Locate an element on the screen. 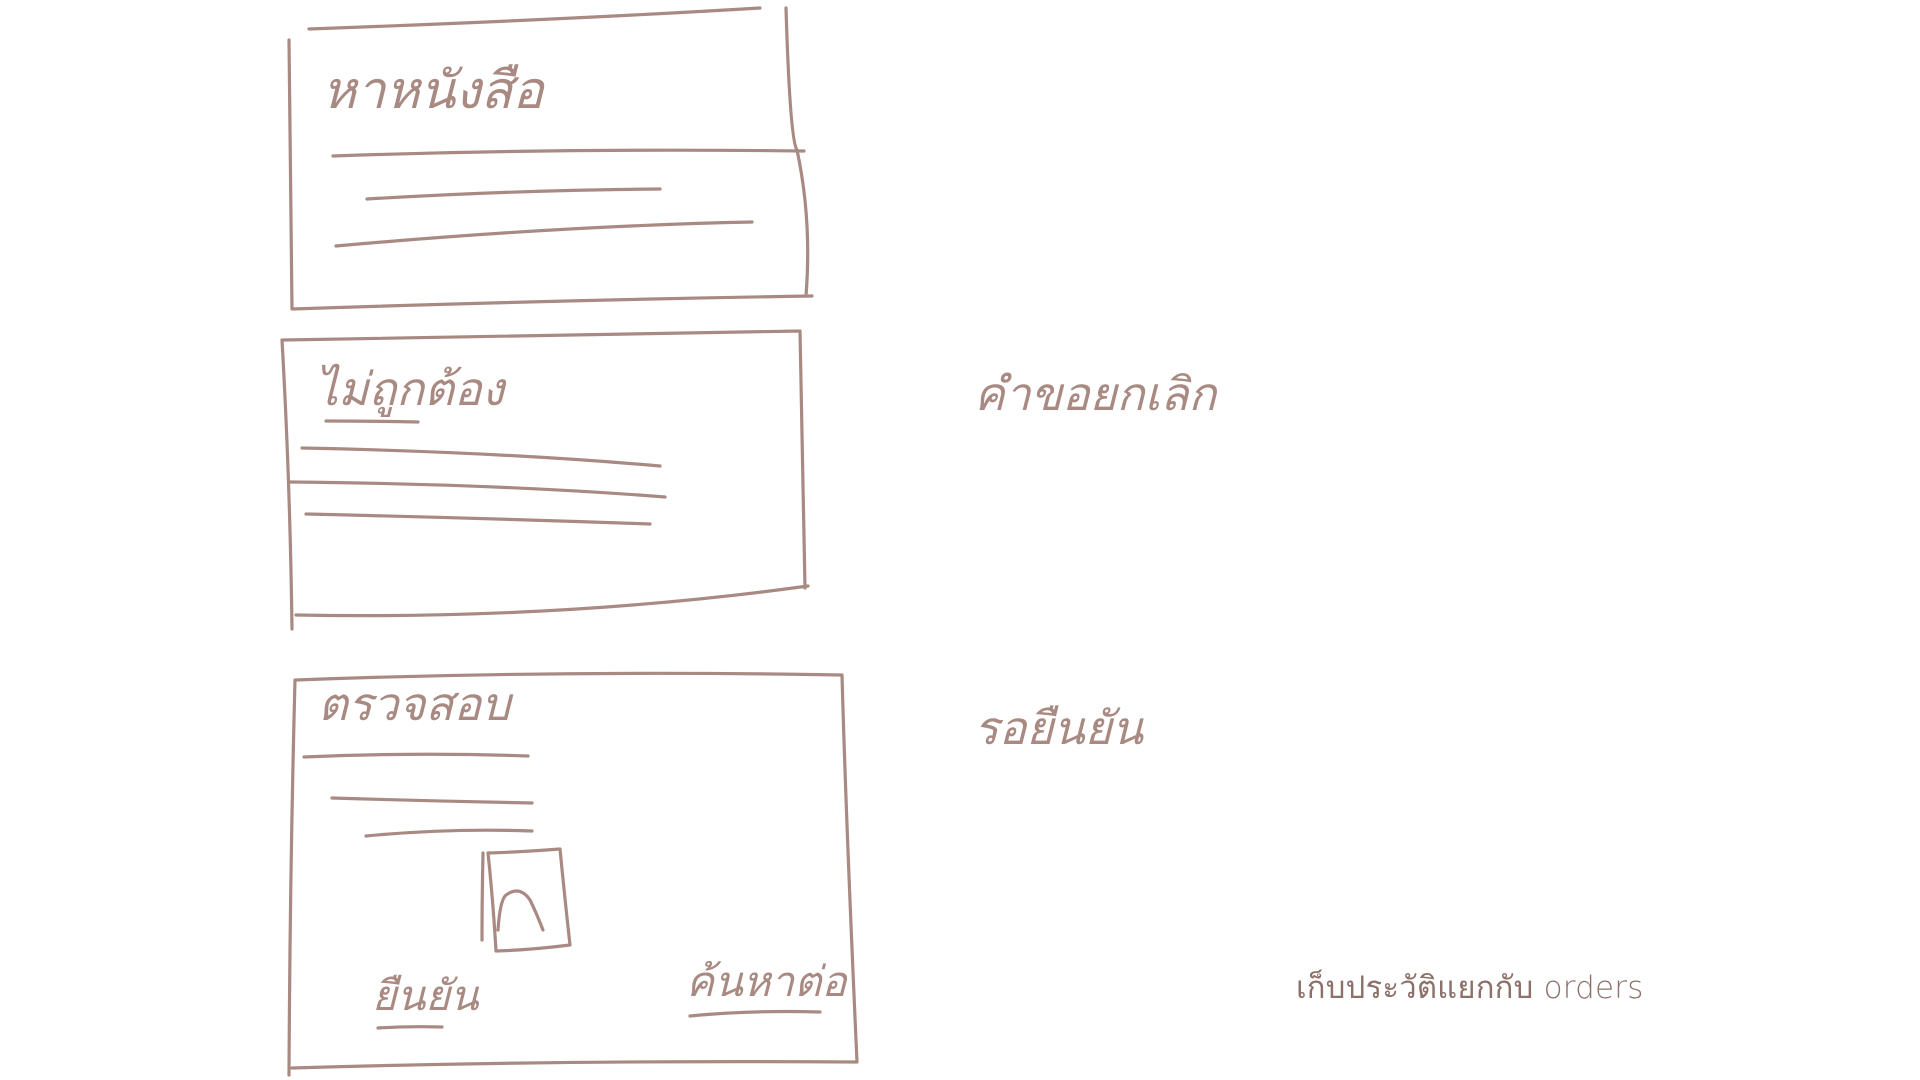 The height and width of the screenshot is (1080, 1920). frame-verify-title: ตรวจสอบ is located at coordinates (416, 704).